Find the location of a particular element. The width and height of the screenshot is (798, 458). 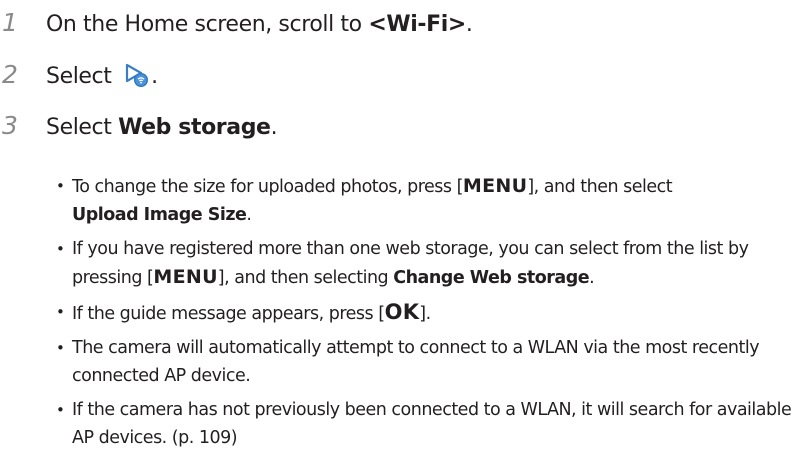

step-2: 2 Select . is located at coordinates (79, 74).